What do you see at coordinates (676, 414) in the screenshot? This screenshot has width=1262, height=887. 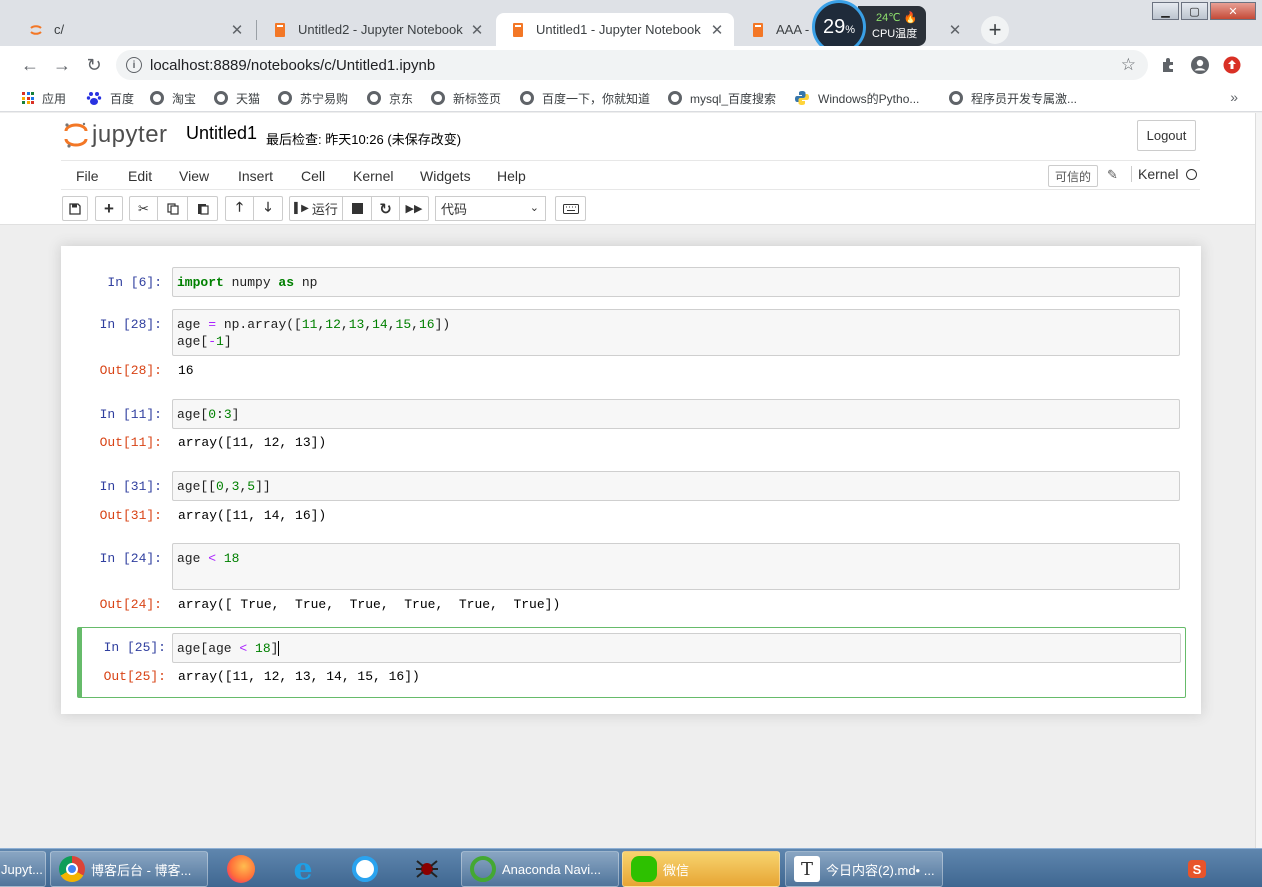 I see `code-input: age[0:3]` at bounding box center [676, 414].